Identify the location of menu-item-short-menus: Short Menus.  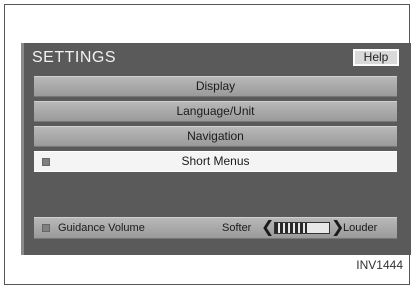
(215, 161).